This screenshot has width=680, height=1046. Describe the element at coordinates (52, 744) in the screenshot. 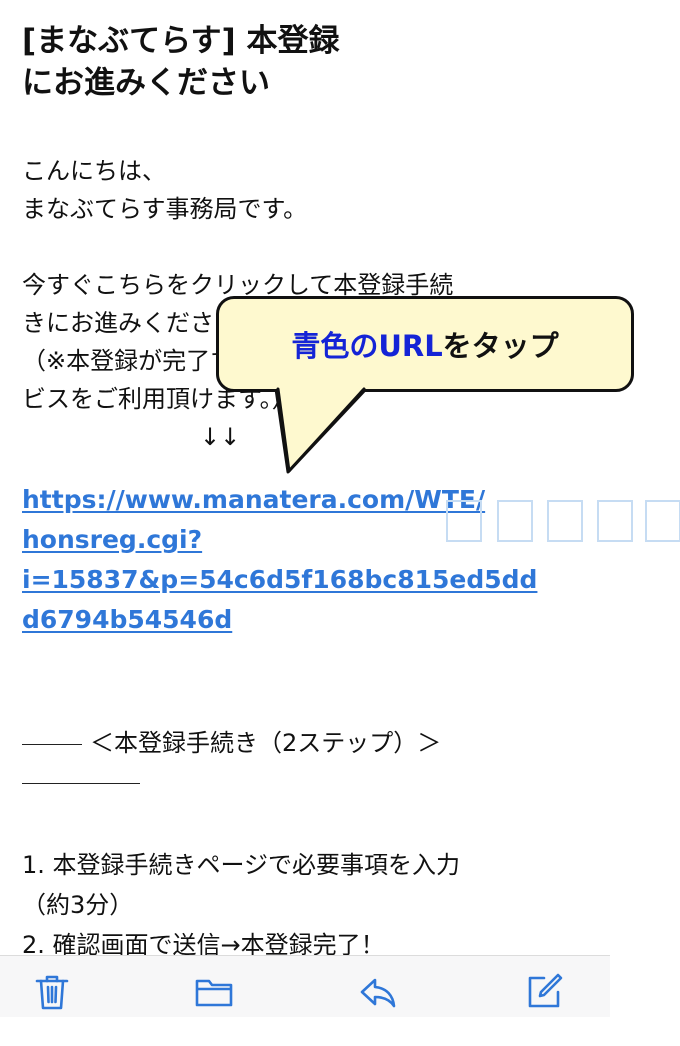

I see `heading-dash` at that location.